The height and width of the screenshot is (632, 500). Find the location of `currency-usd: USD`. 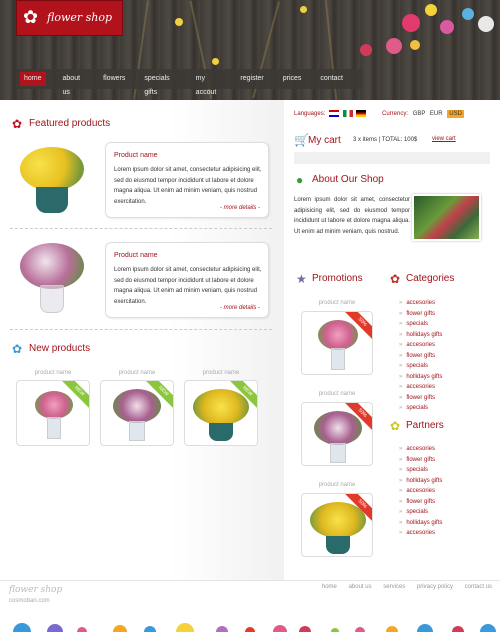

currency-usd: USD is located at coordinates (455, 114).